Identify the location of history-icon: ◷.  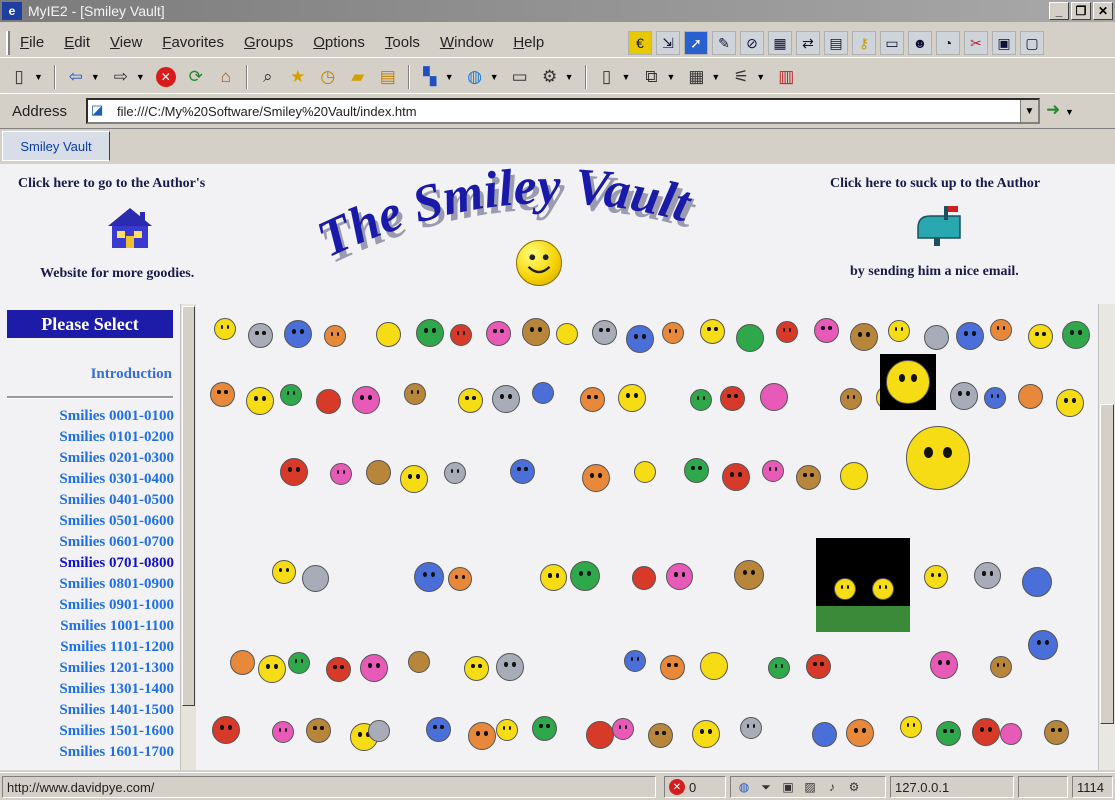
(328, 77).